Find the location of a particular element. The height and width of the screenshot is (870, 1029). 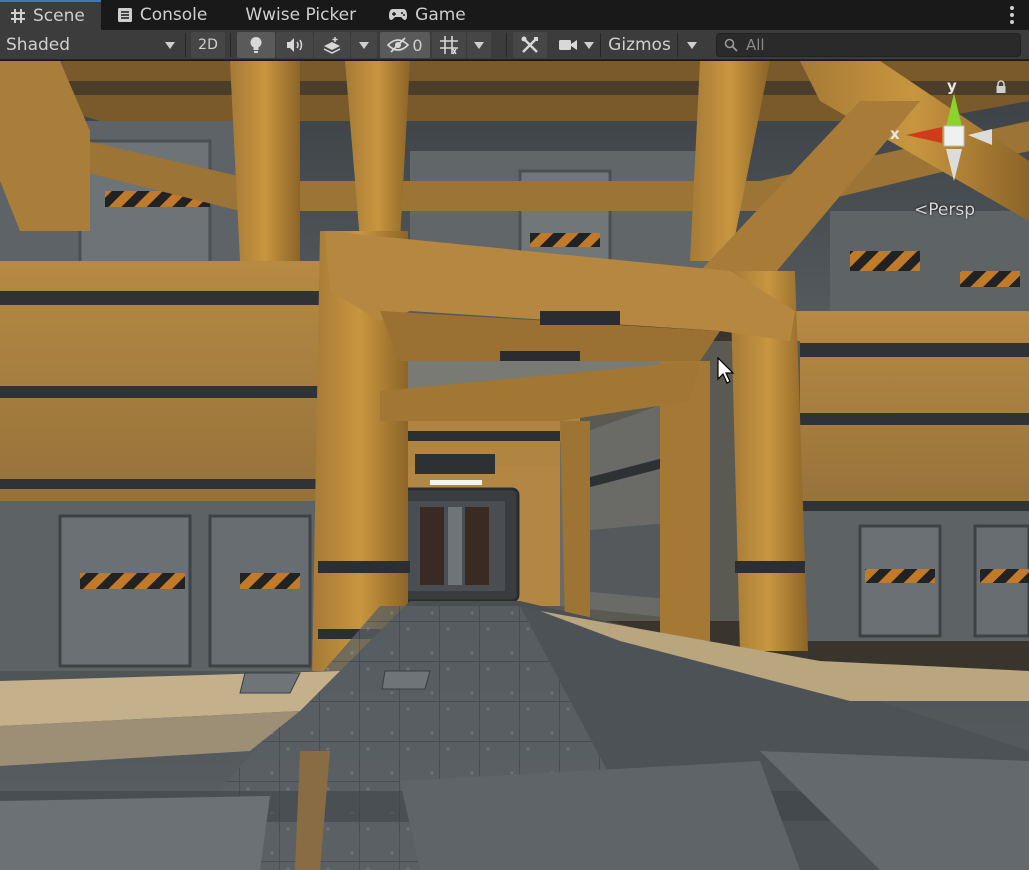

projection-toggle: <Persp is located at coordinates (944, 210).